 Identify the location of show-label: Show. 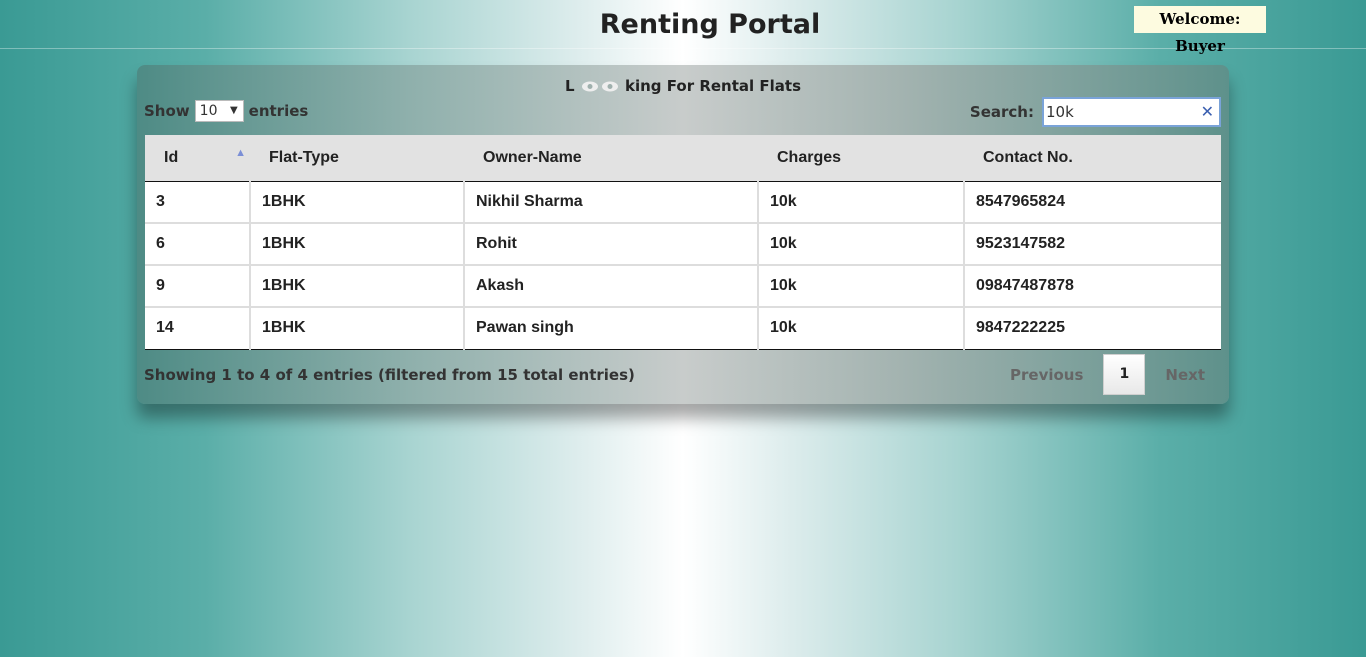
(167, 111).